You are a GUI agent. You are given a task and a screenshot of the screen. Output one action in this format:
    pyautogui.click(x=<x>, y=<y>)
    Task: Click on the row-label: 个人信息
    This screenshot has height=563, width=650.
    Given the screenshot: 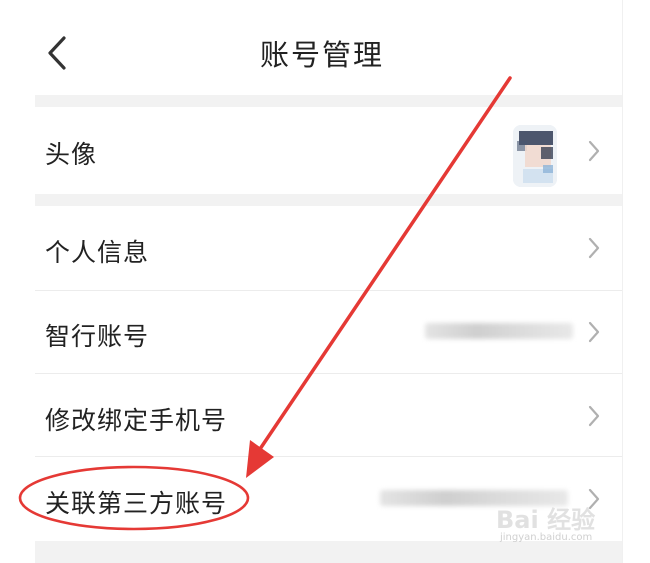 What is the action you would take?
    pyautogui.click(x=97, y=252)
    